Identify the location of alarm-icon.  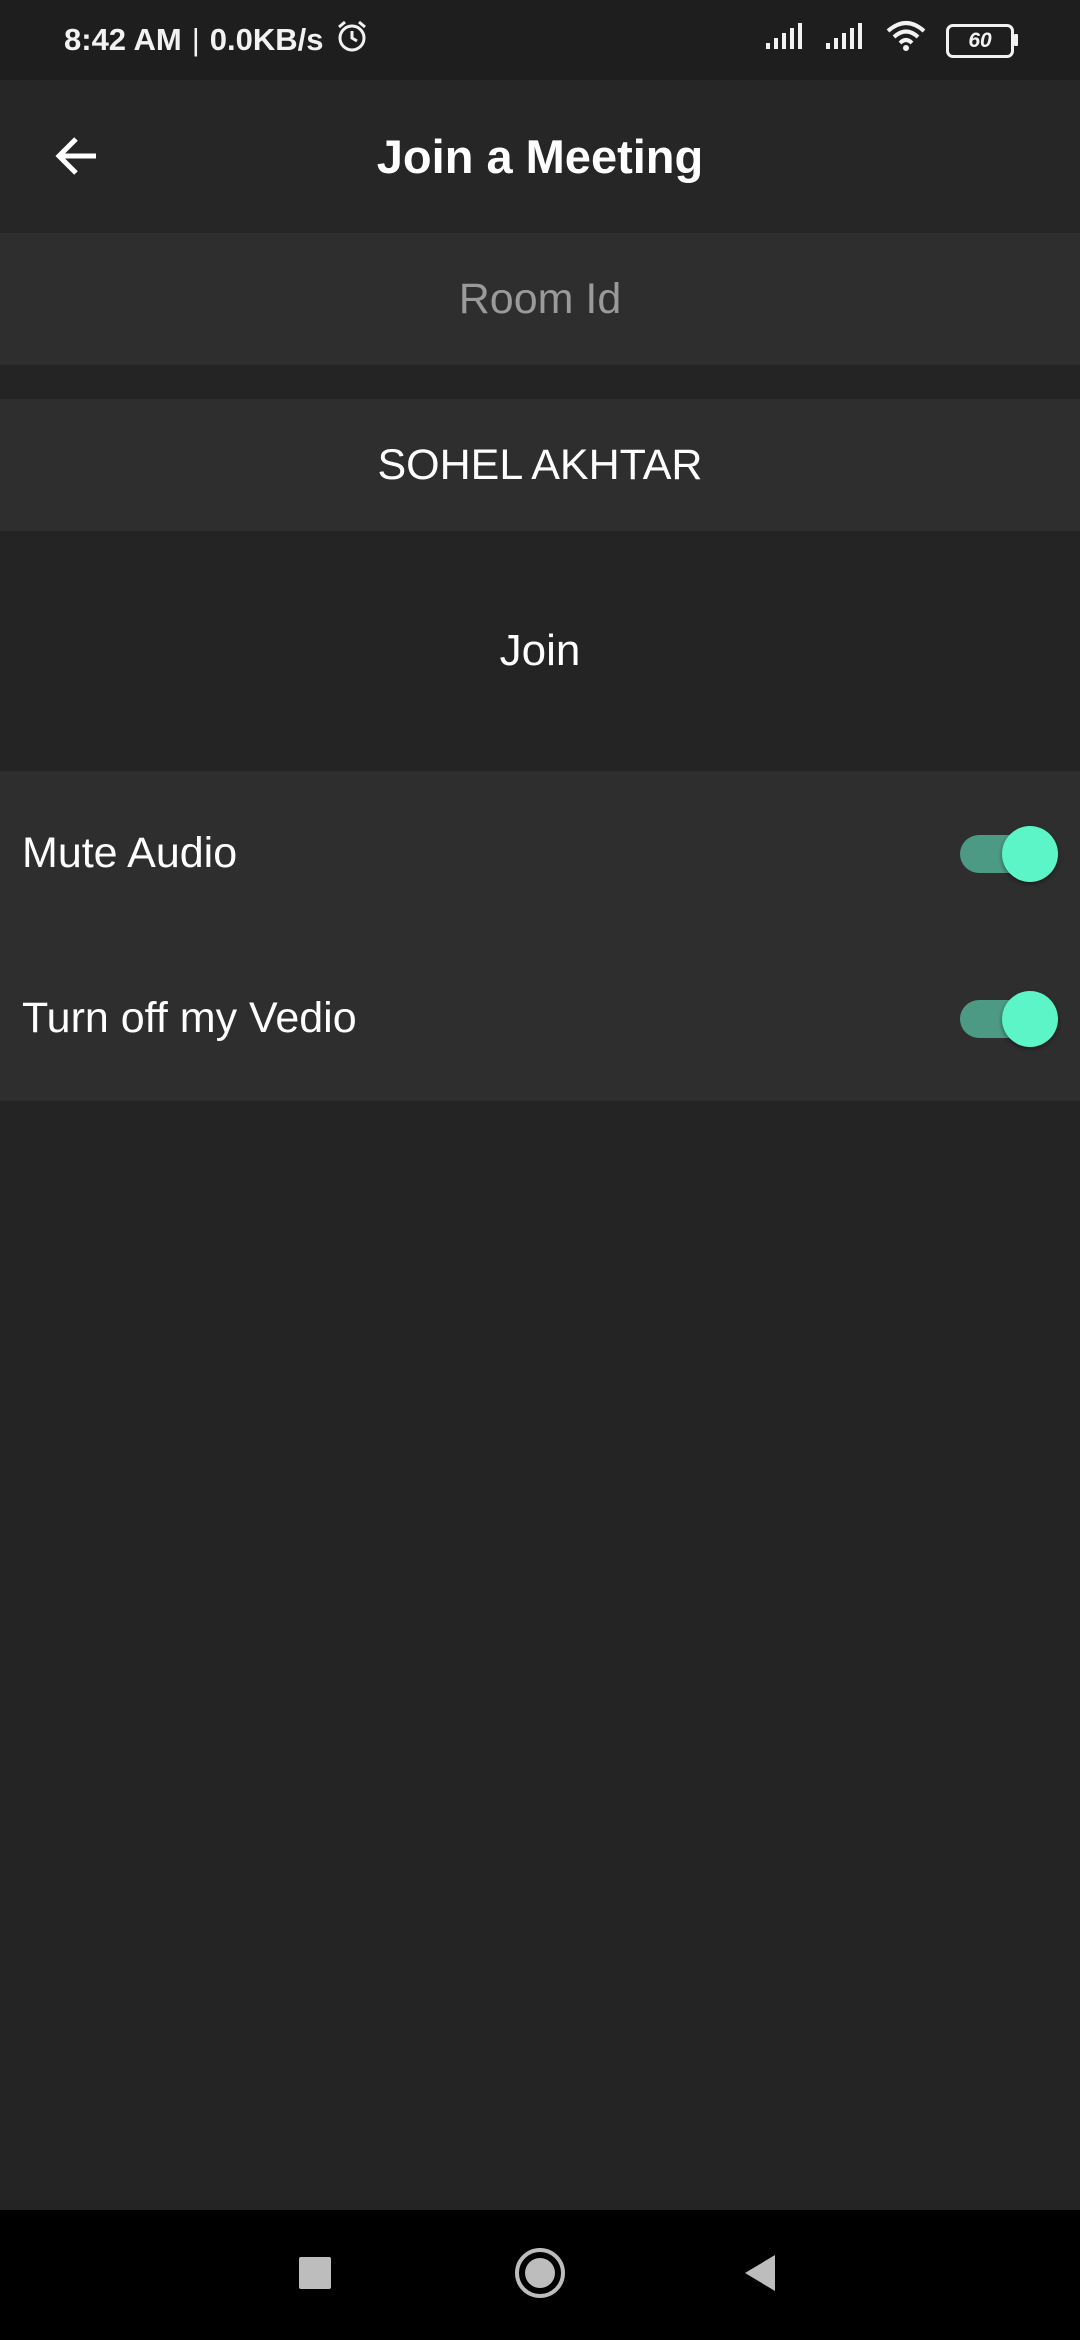
(352, 40).